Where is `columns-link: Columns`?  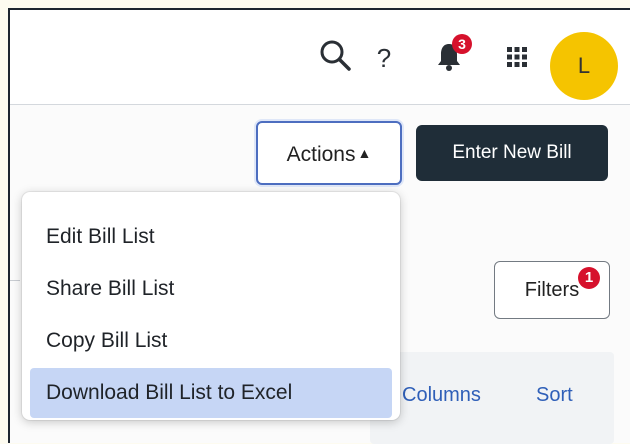
columns-link: Columns is located at coordinates (441, 395).